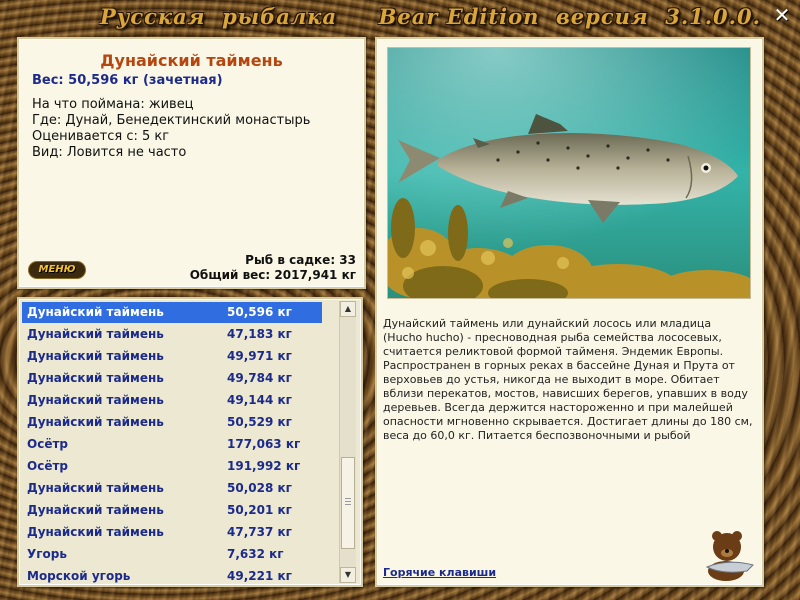 This screenshot has height=600, width=800. What do you see at coordinates (782, 15) in the screenshot?
I see `close-button: ✕` at bounding box center [782, 15].